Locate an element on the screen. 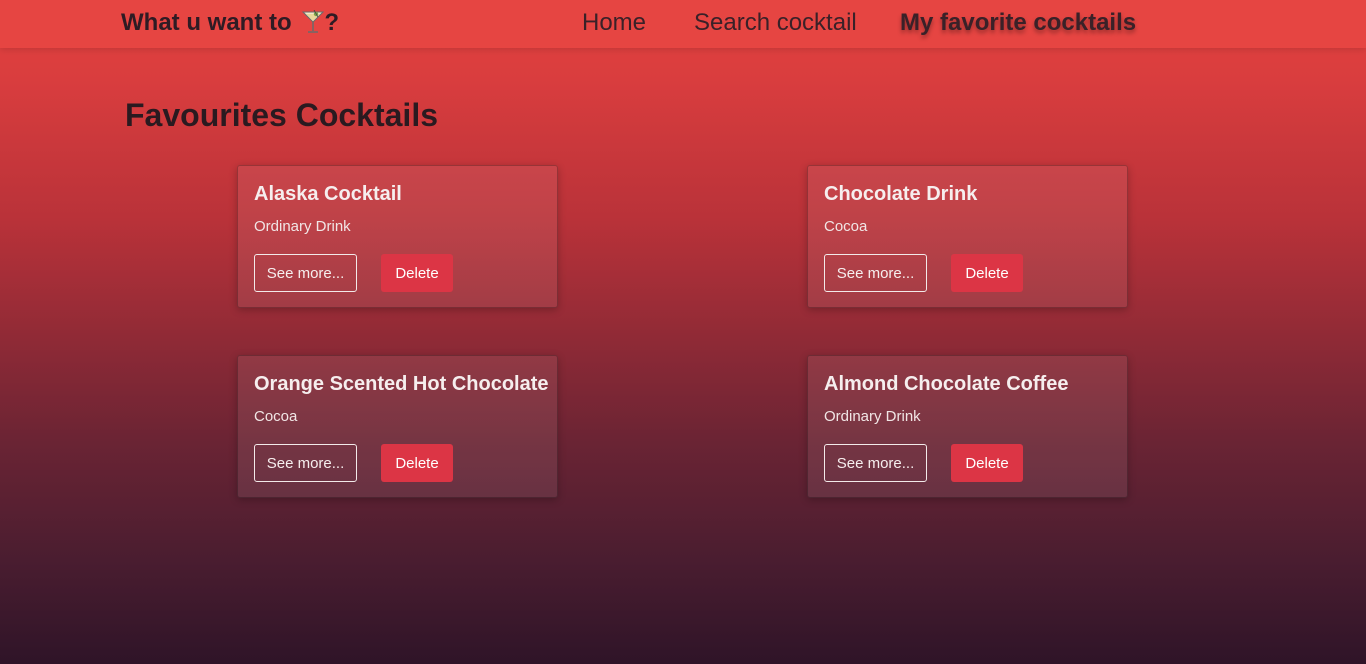  brand: What u want to ? is located at coordinates (230, 23).